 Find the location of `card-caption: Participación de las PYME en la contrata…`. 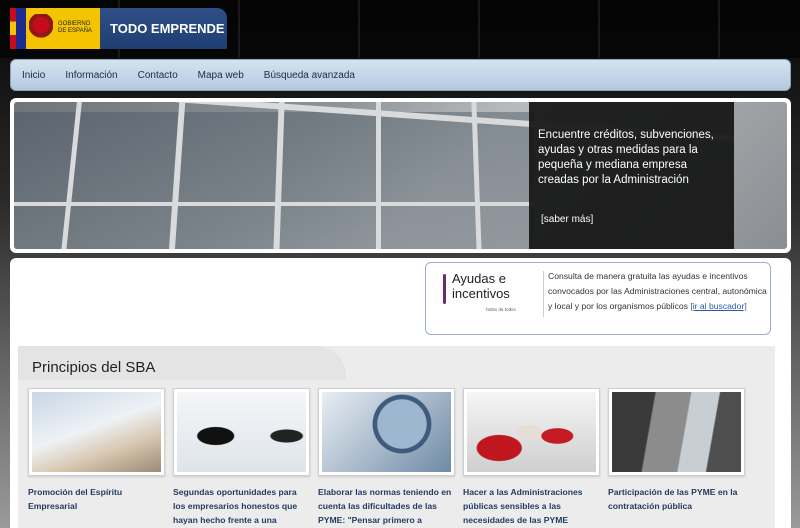

card-caption: Participación de las PYME en la contrata… is located at coordinates (676, 499).